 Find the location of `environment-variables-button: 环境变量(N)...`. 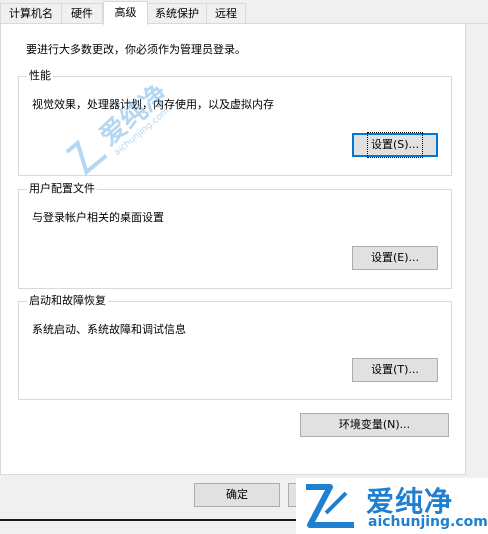

environment-variables-button: 环境变量(N)... is located at coordinates (374, 425).